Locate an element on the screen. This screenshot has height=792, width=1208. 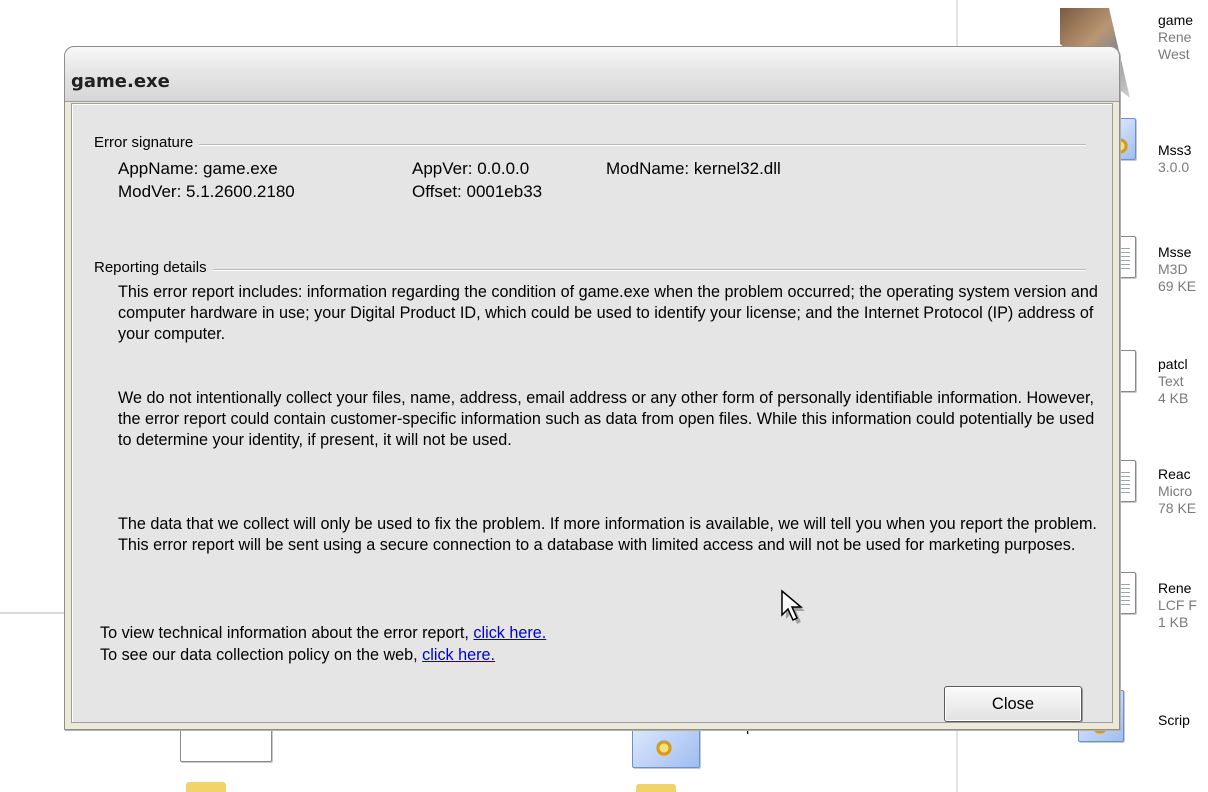
data-policy-link: click here. is located at coordinates (458, 655).